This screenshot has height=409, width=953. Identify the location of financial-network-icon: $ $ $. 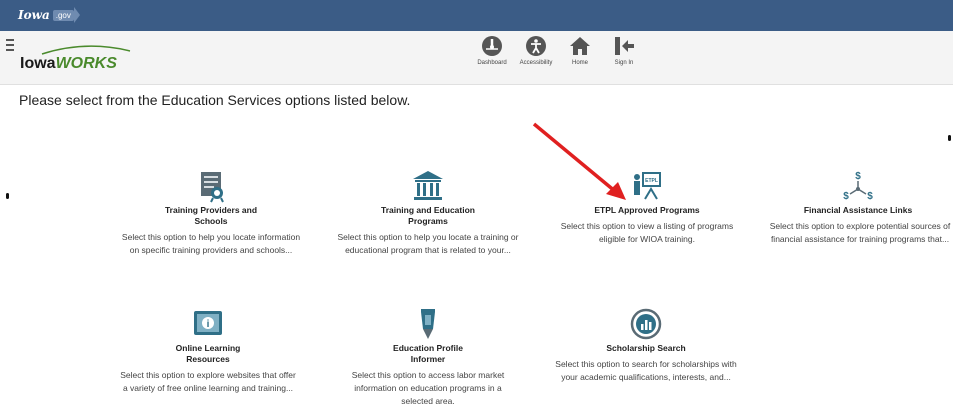
(858, 186).